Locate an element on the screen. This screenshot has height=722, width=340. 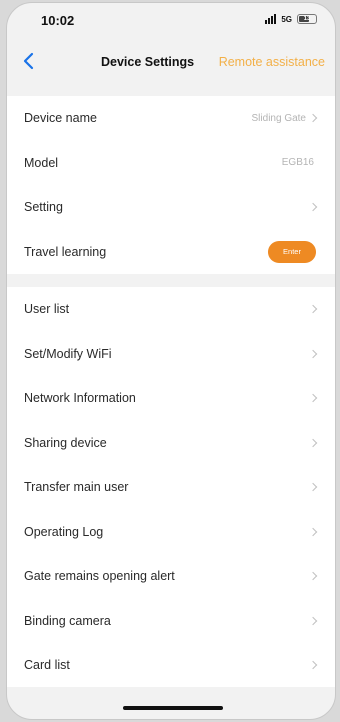
menu-item-label: User list is located at coordinates (47, 309).